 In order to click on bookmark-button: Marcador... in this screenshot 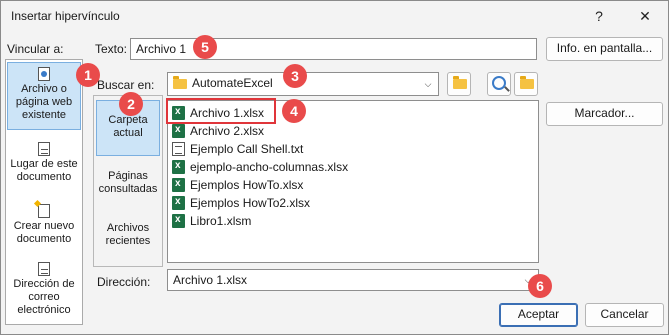, I will do `click(604, 114)`.